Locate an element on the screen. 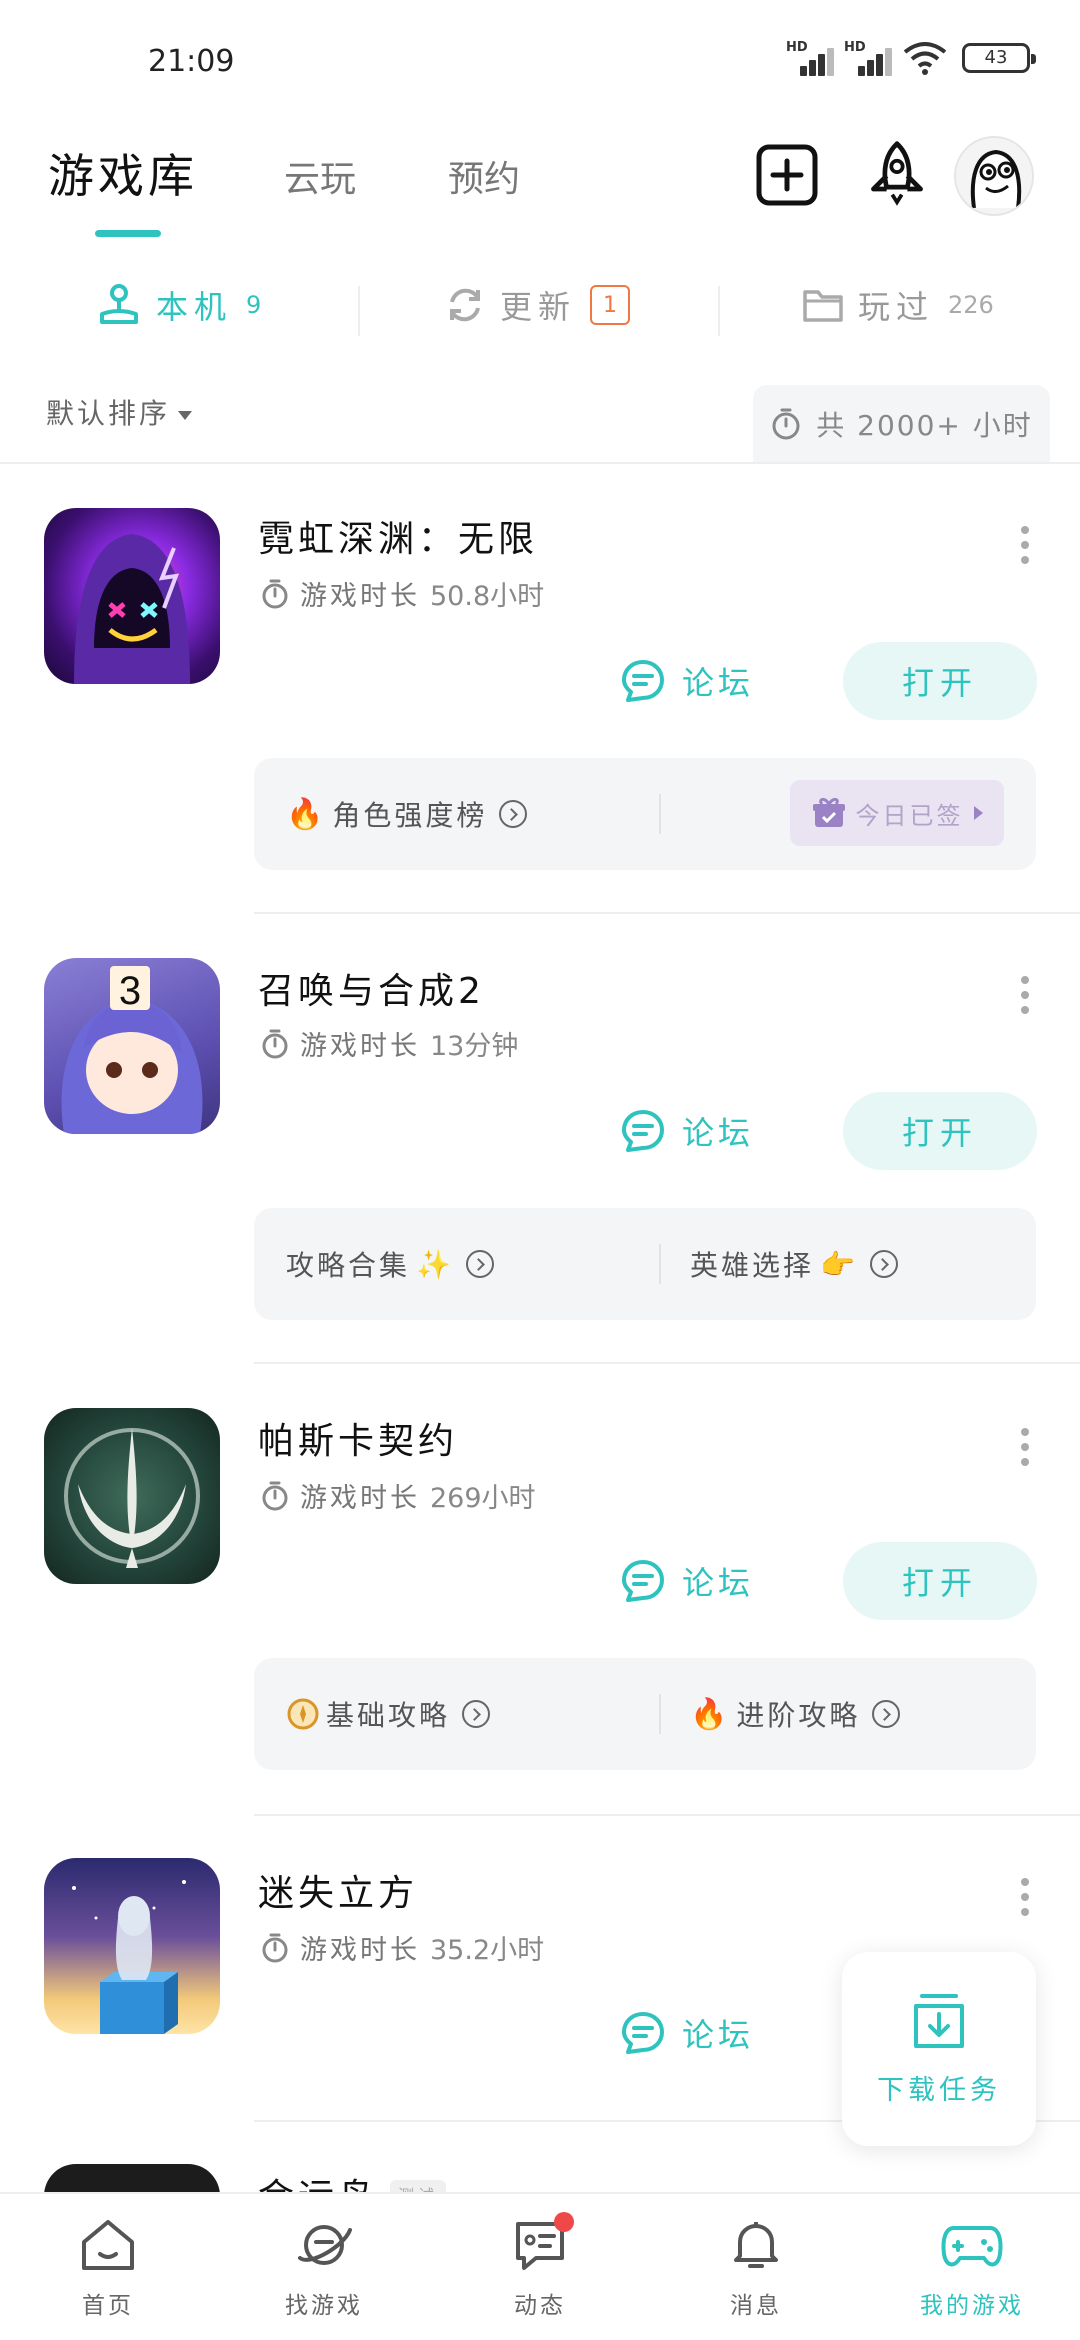 The image size is (1080, 2340). tip-link: 攻略合集 ✨ is located at coordinates (390, 1264).